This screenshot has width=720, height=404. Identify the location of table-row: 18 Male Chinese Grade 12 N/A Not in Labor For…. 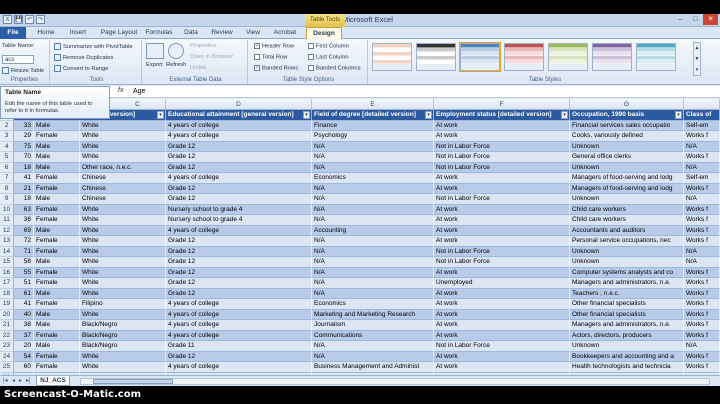
(367, 199).